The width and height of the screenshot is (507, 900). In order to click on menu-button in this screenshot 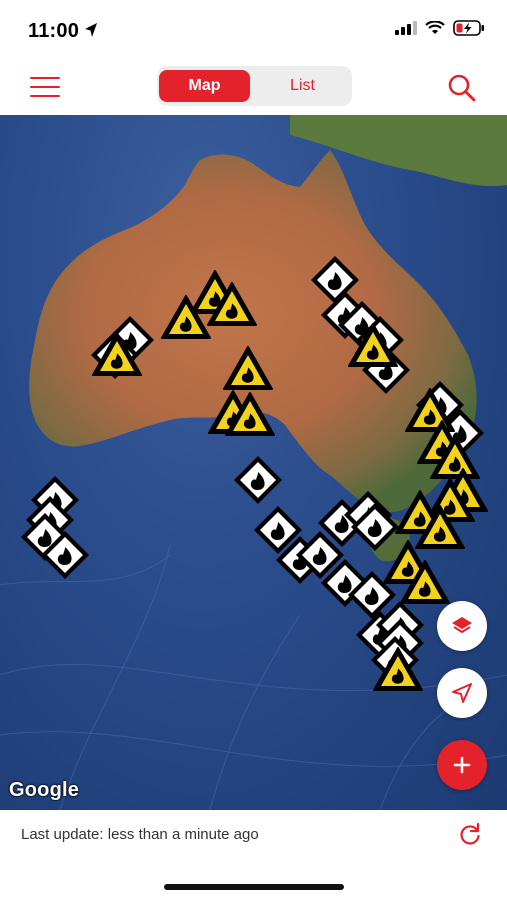, I will do `click(45, 88)`.